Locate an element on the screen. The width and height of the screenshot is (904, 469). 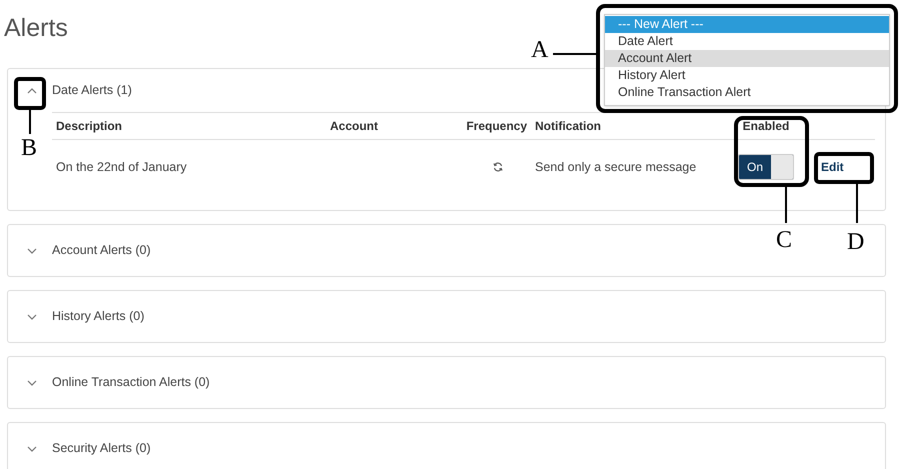
panel-header: Date Alerts (1) is located at coordinates (72, 90).